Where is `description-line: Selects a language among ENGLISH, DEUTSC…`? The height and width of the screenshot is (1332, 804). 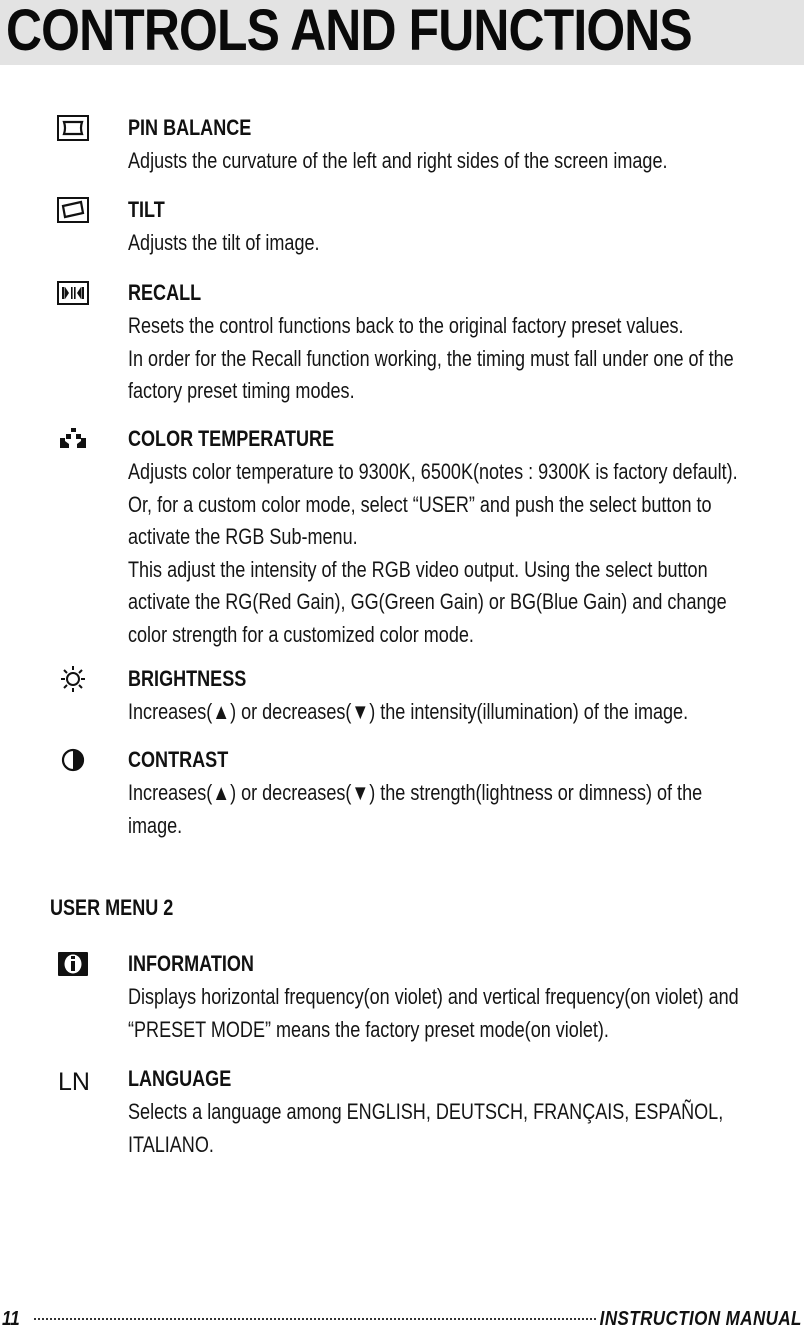
description-line: Selects a language among ENGLISH, DEUTSC… is located at coordinates (426, 1111).